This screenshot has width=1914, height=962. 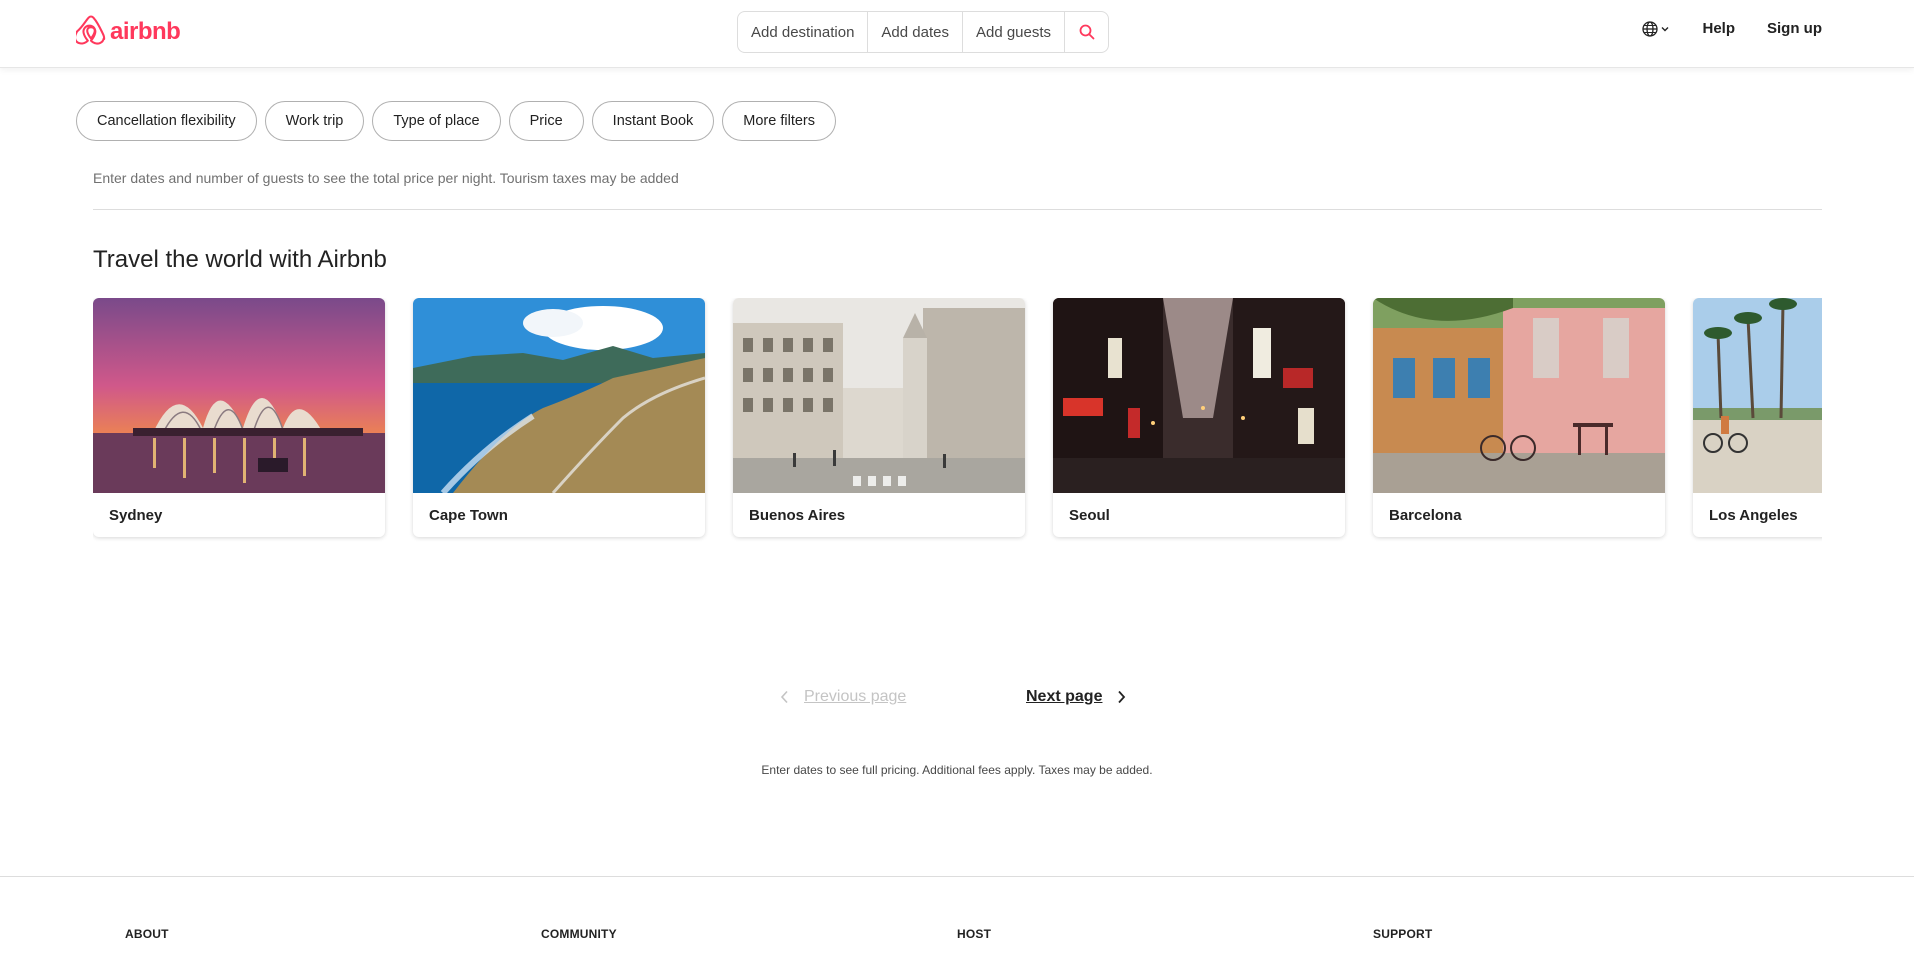 I want to click on destination-card-cape-town: Cape Town, so click(x=559, y=417).